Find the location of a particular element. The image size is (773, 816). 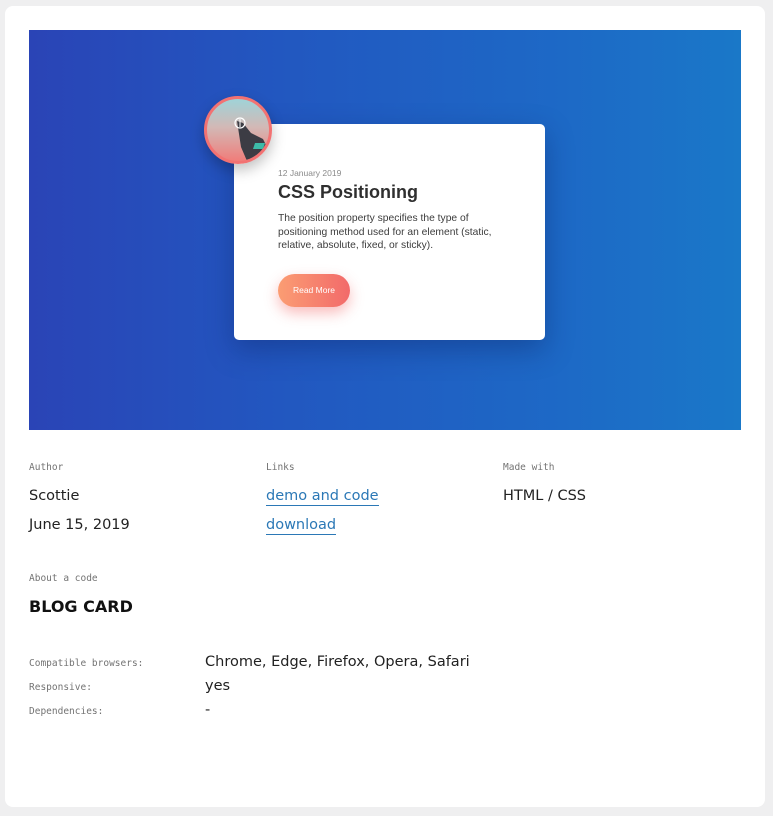

dependencies-label: Dependencies: is located at coordinates (66, 711).